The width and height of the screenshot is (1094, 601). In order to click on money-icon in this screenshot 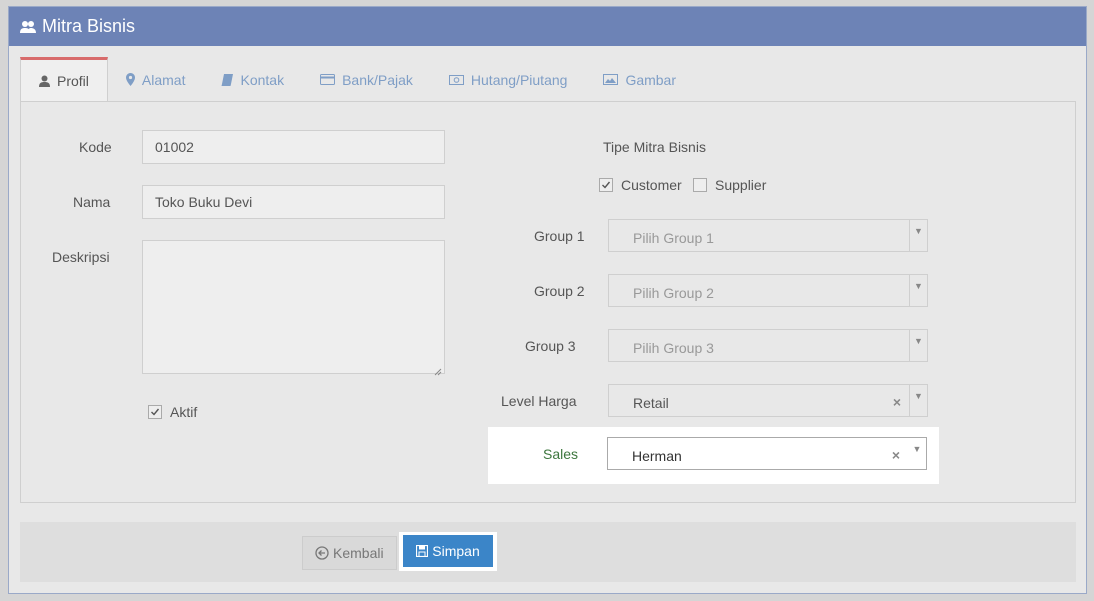, I will do `click(456, 79)`.